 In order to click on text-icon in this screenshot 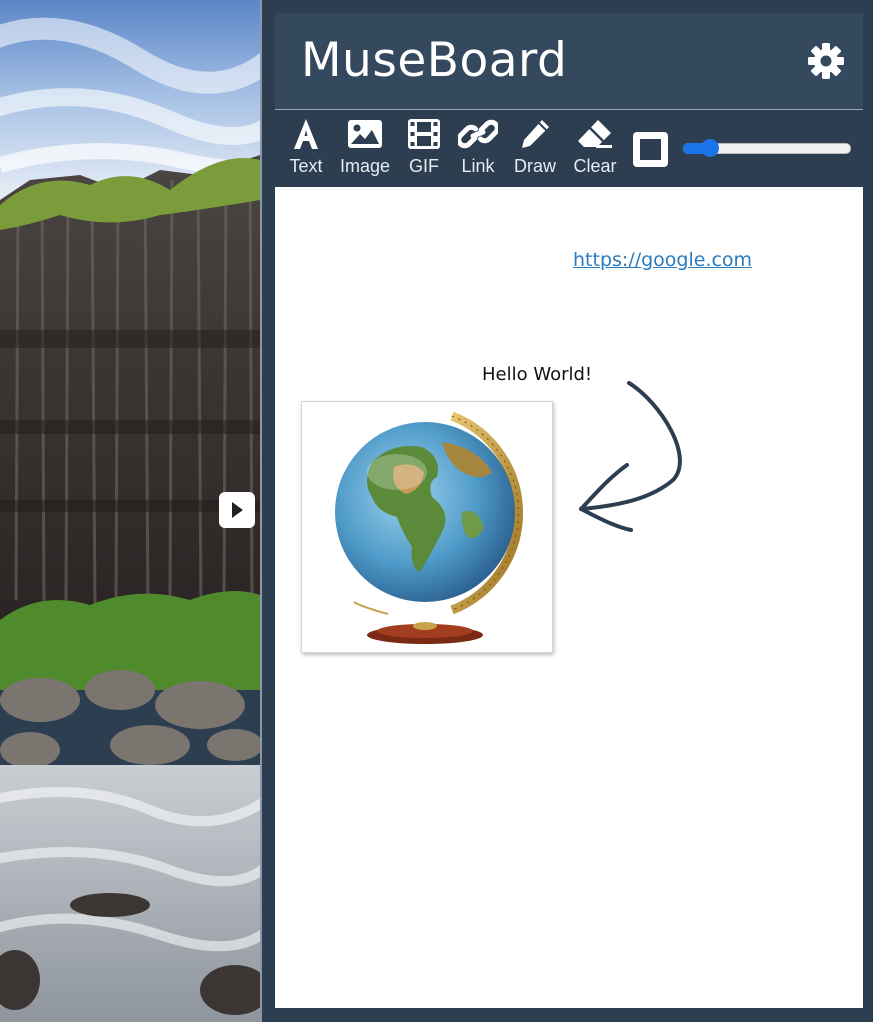, I will do `click(306, 134)`.